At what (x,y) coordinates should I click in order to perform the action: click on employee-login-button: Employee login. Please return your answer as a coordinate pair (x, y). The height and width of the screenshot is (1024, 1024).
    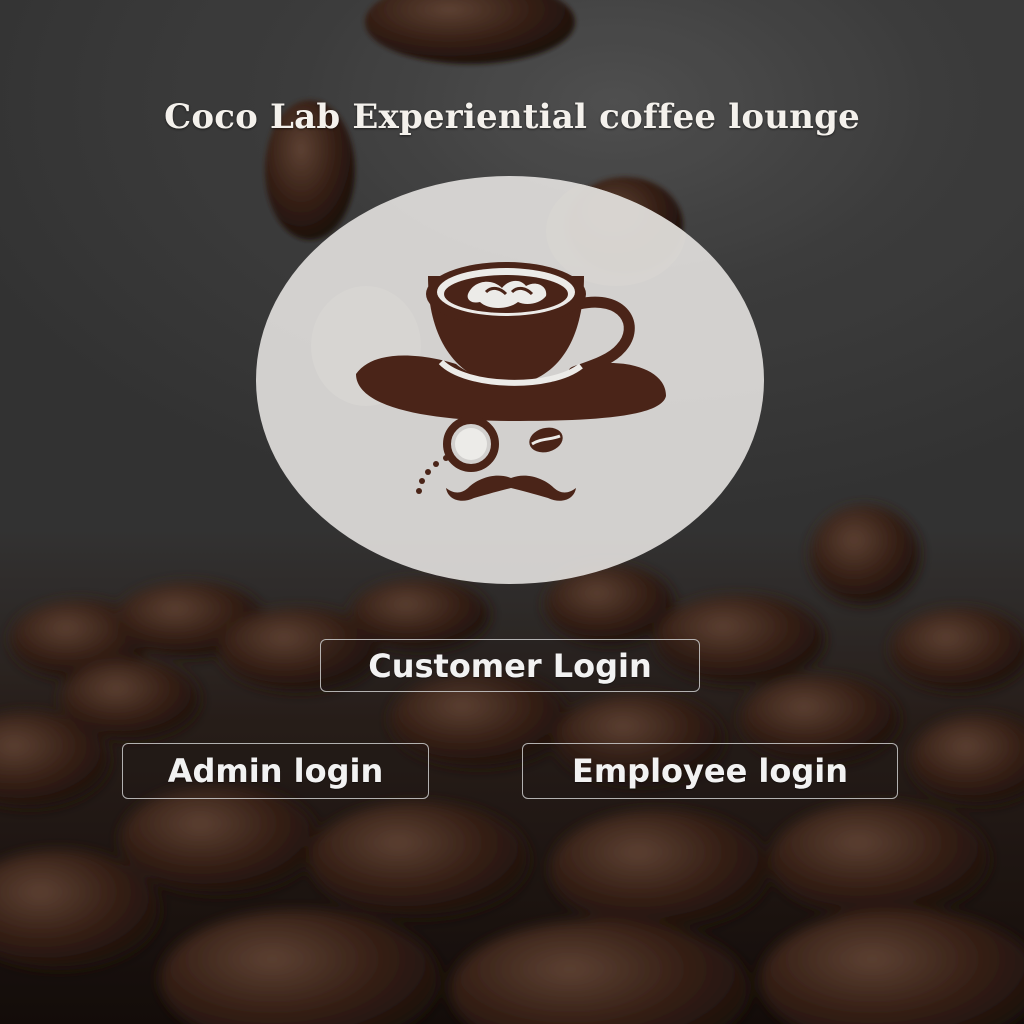
    Looking at the image, I should click on (710, 771).